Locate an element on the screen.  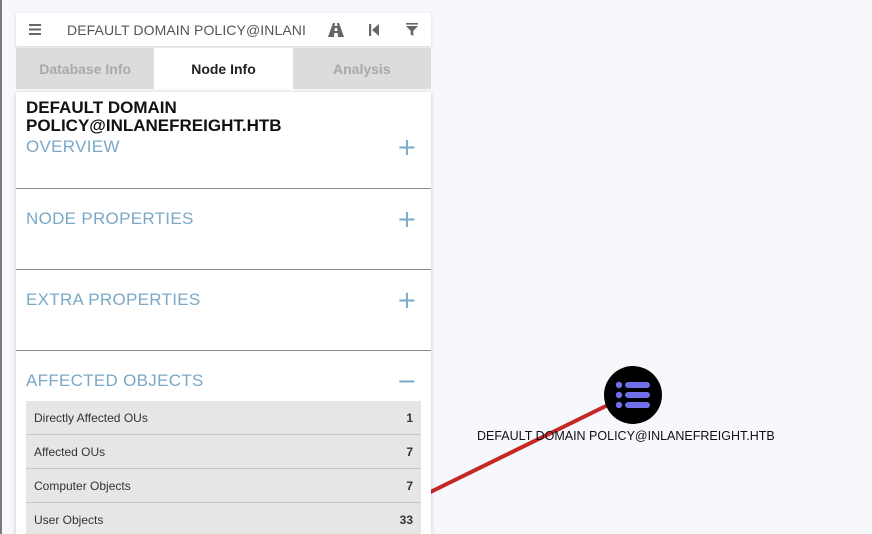
row-count-link: 33 is located at coordinates (406, 520).